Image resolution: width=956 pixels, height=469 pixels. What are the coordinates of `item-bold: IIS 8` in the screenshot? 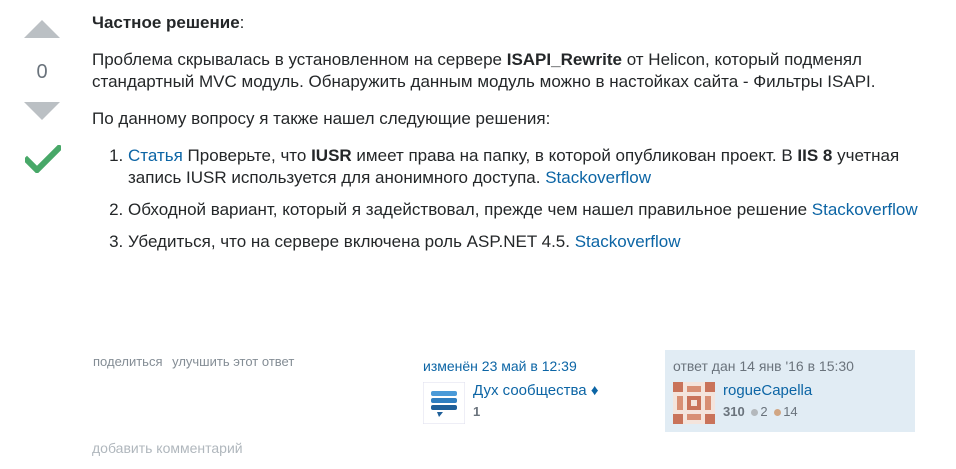 It's located at (815, 155).